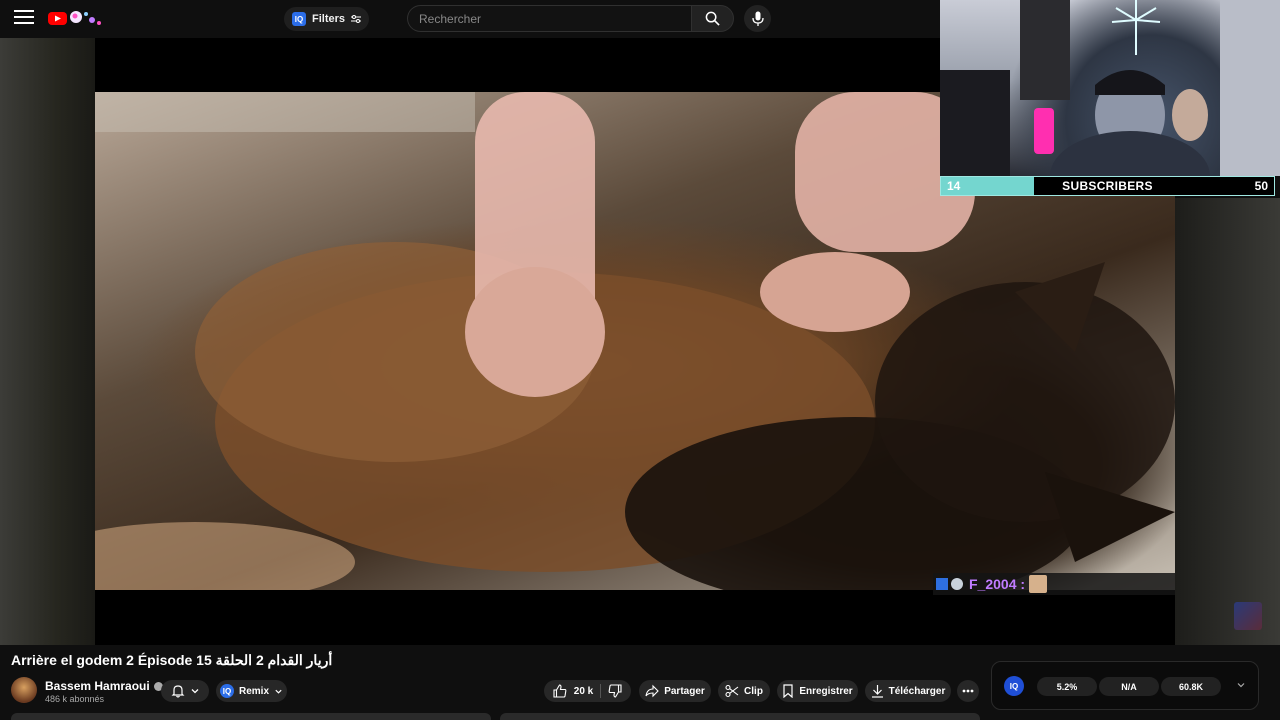 The image size is (1280, 720). I want to click on save-label: Enregistrer, so click(826, 691).